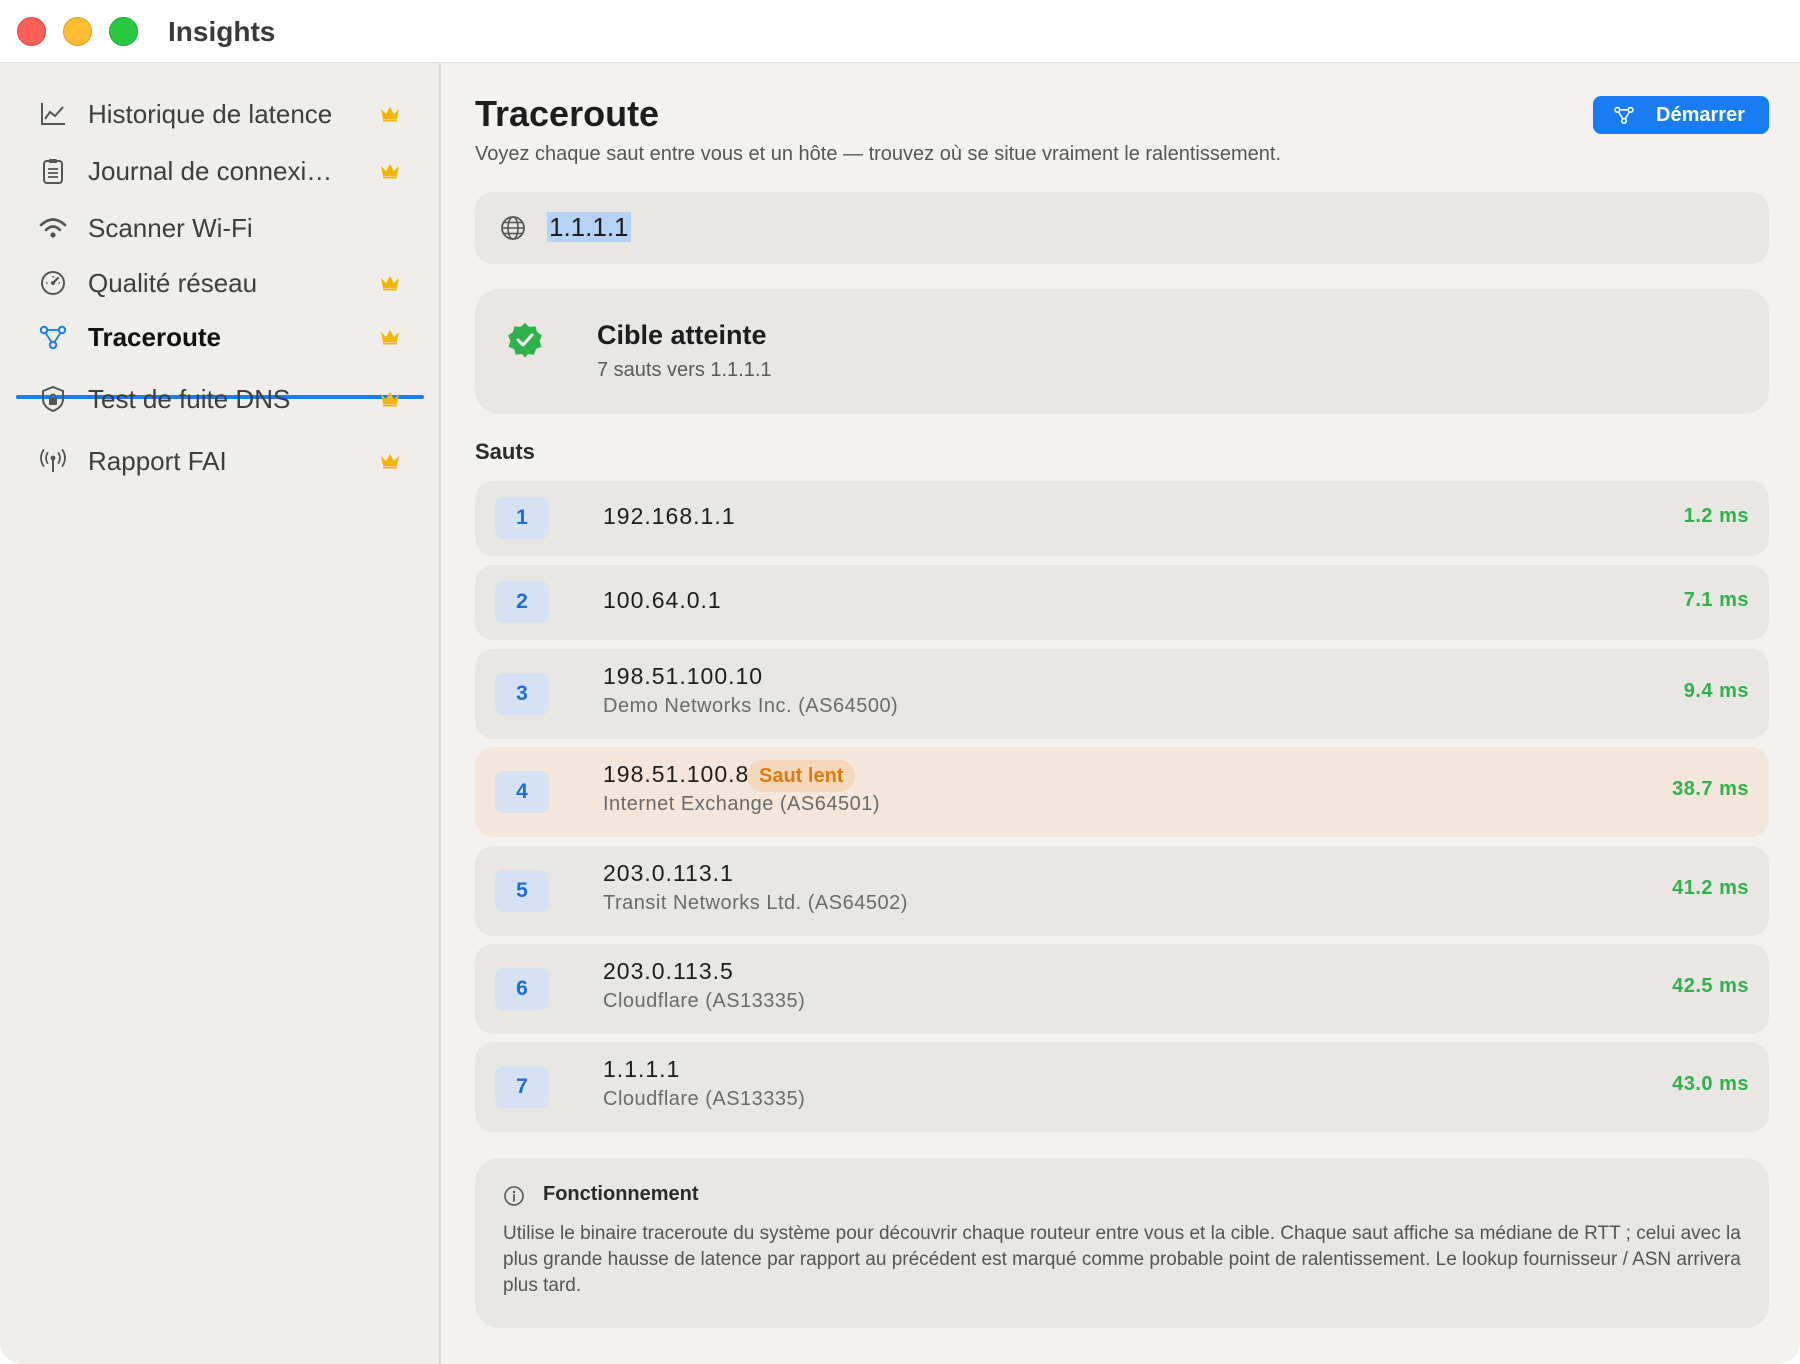 The image size is (1800, 1364). I want to click on status-subtitle: 7 sauts vers 1.1.1.1, so click(684, 370).